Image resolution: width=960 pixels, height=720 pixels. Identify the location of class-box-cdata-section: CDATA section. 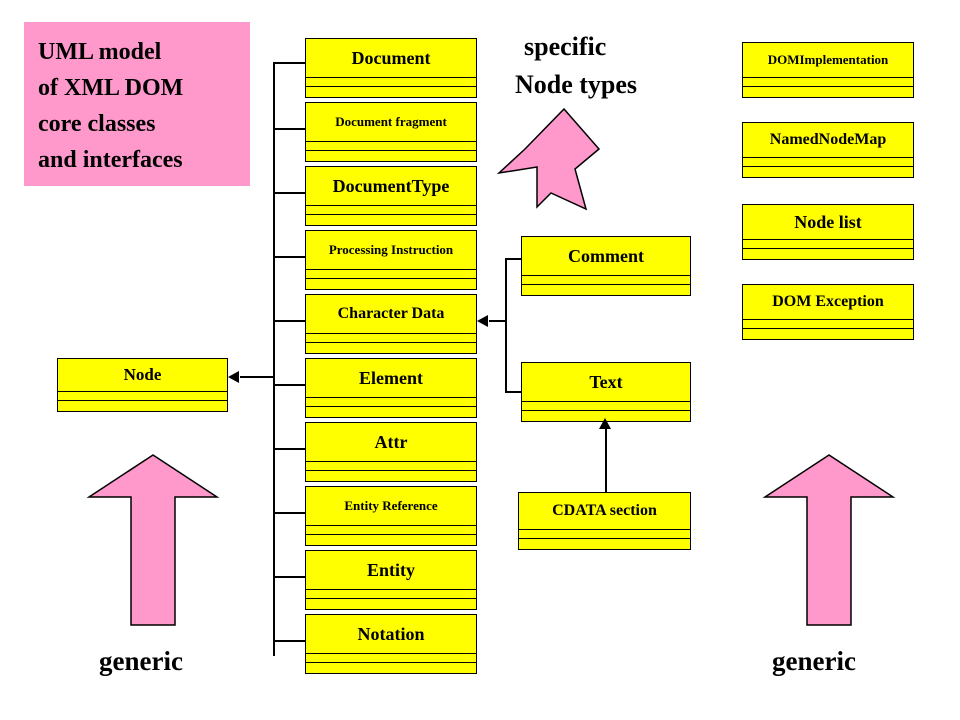
(604, 521).